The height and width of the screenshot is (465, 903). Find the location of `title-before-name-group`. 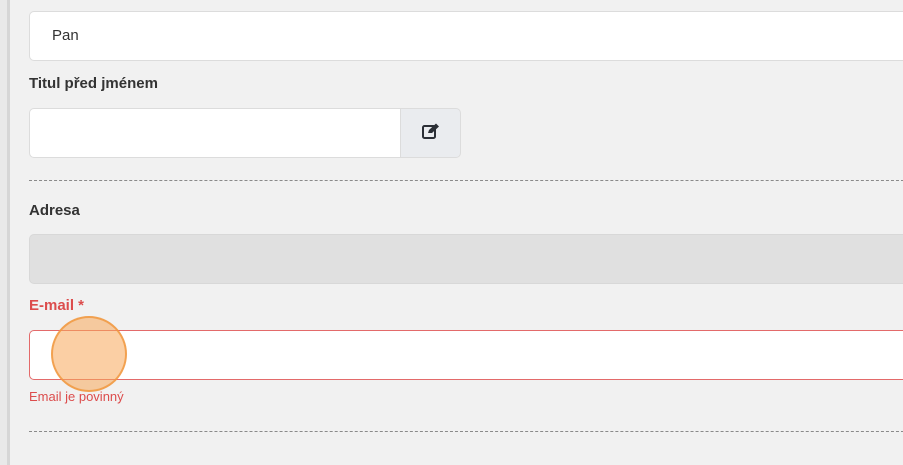

title-before-name-group is located at coordinates (245, 133).